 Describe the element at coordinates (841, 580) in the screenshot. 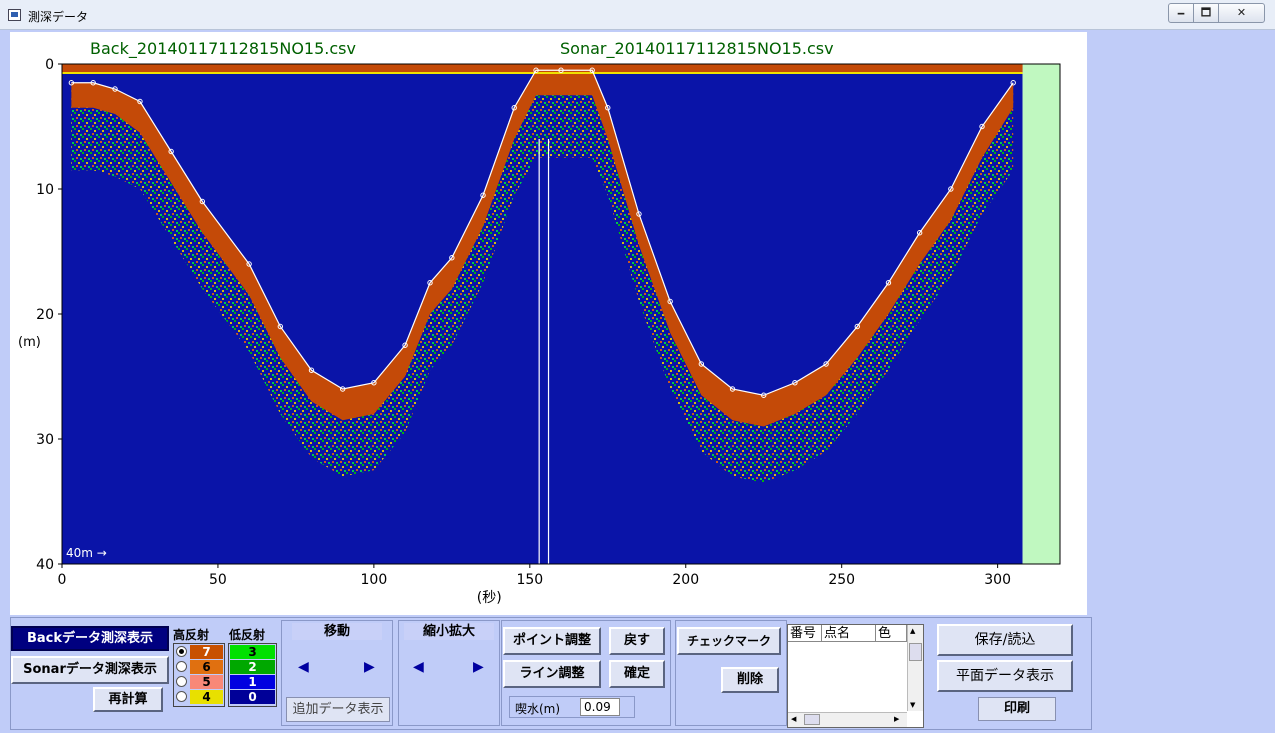

I see `x-tick-label: 250` at that location.